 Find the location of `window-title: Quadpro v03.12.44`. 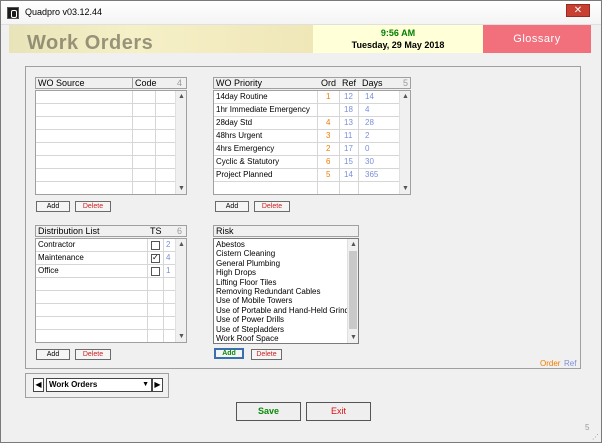

window-title: Quadpro v03.12.44 is located at coordinates (64, 12).